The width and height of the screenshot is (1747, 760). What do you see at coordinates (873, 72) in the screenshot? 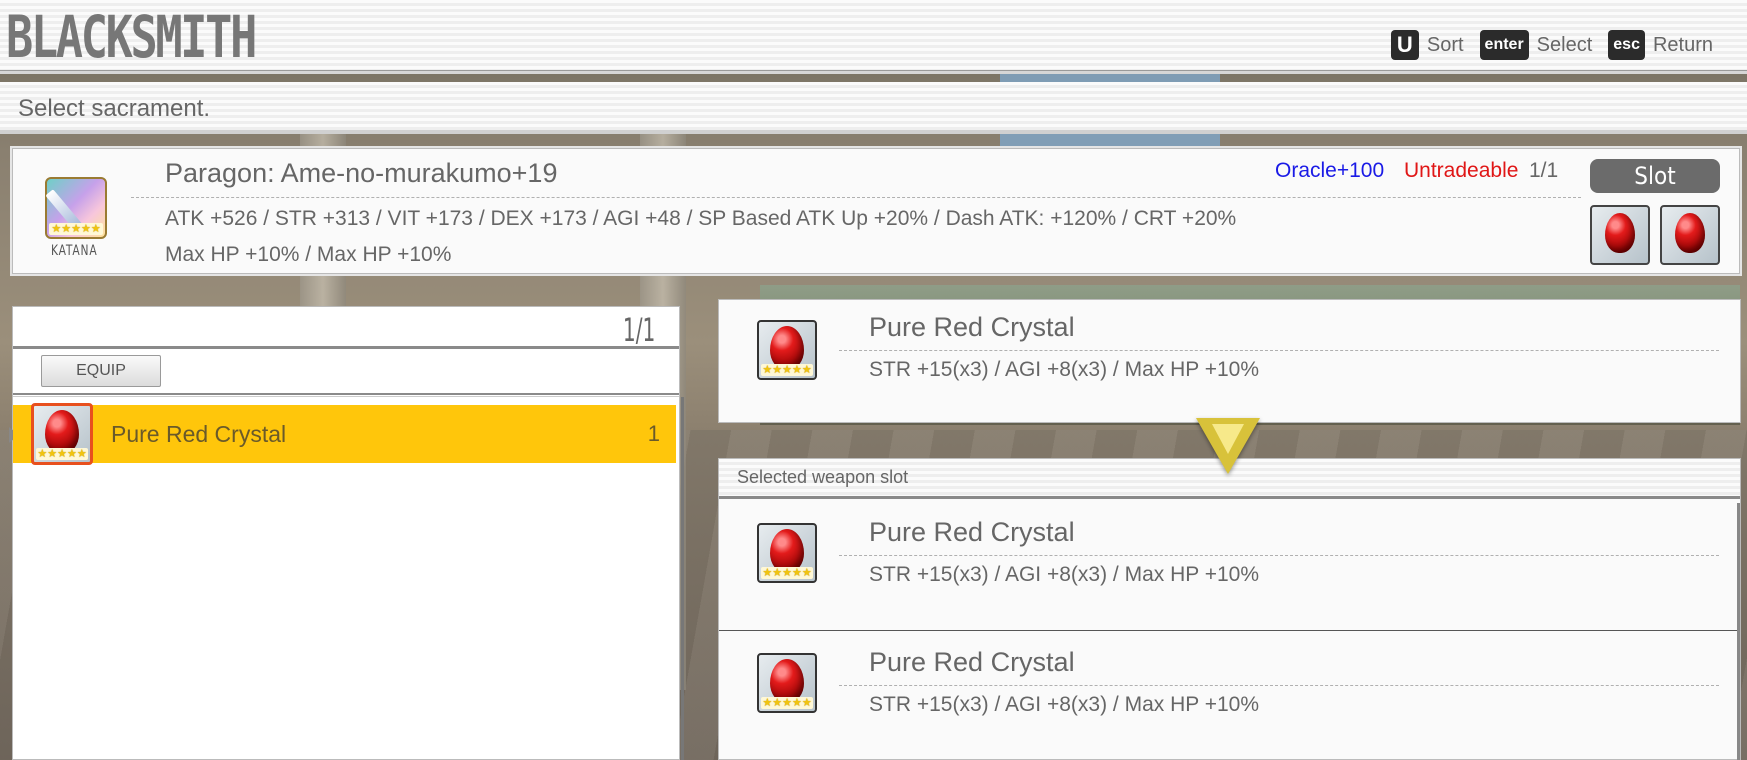
I see `header-divider` at bounding box center [873, 72].